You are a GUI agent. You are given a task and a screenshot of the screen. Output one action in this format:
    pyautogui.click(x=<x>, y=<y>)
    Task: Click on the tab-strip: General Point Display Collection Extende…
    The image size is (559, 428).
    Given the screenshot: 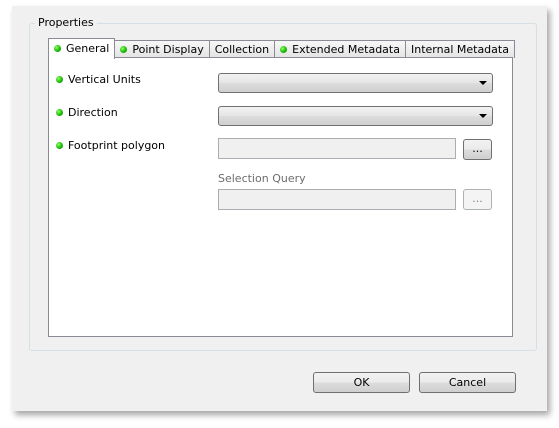 What is the action you would take?
    pyautogui.click(x=281, y=48)
    